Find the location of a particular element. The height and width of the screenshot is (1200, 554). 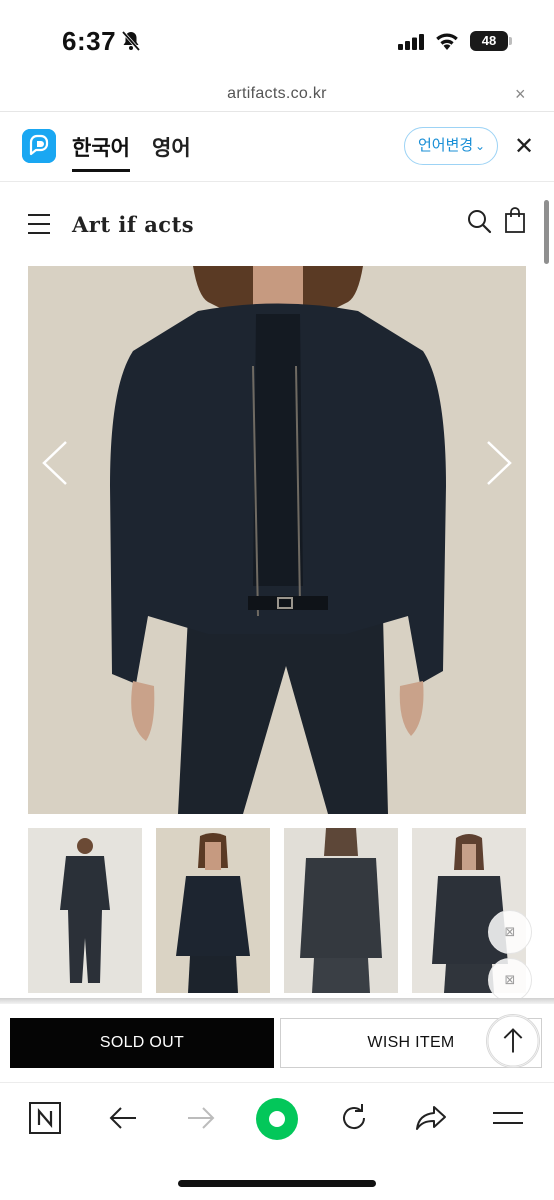

close-translate-icon: ✕ is located at coordinates (524, 146).